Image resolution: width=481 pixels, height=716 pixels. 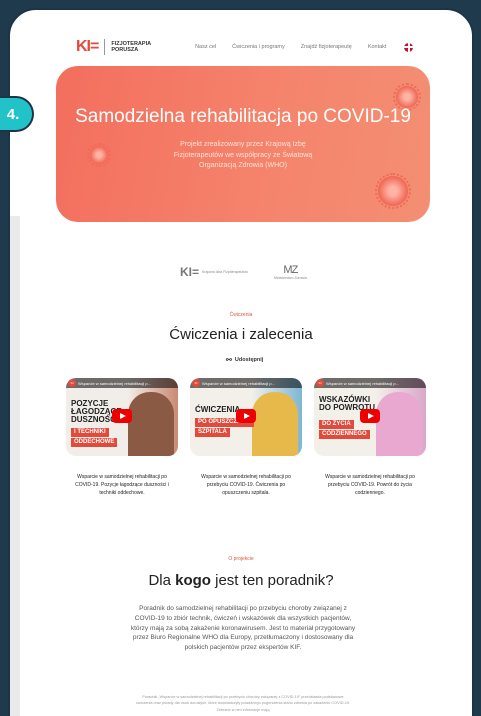 I want to click on nav-link-goal: Nasz cel, so click(x=205, y=47).